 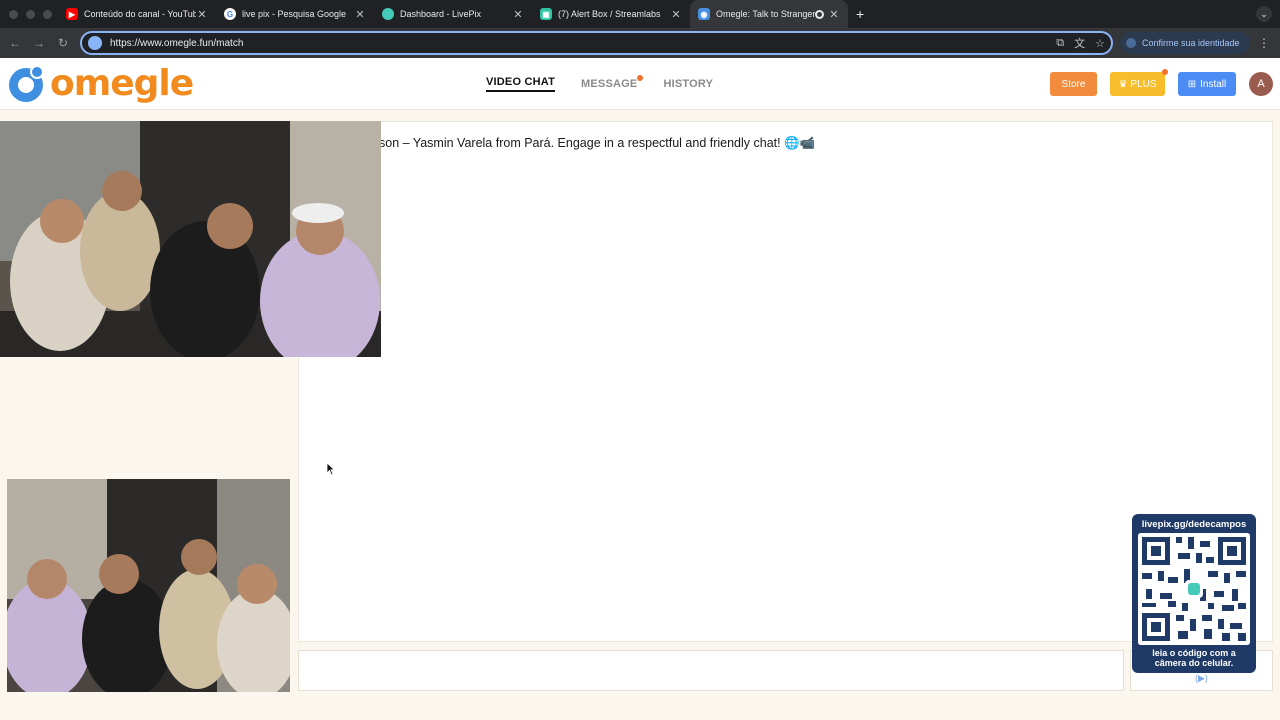 What do you see at coordinates (711, 670) in the screenshot?
I see `chat-input` at bounding box center [711, 670].